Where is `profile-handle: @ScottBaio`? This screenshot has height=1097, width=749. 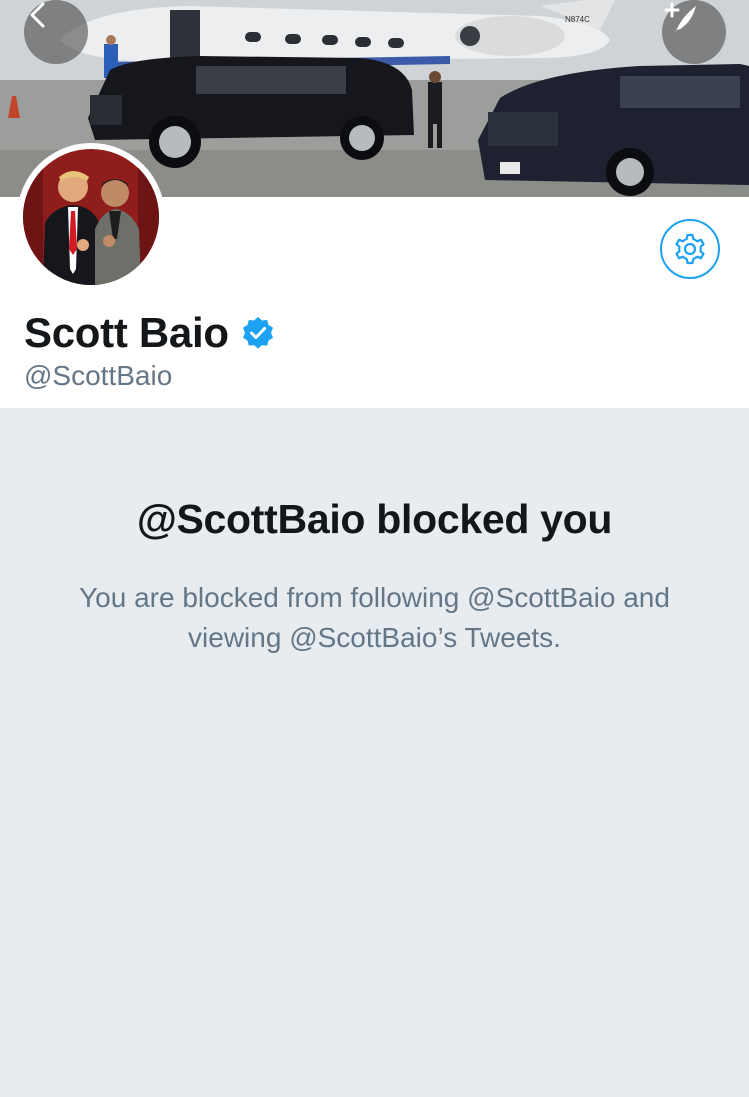
profile-handle: @ScottBaio is located at coordinates (98, 375).